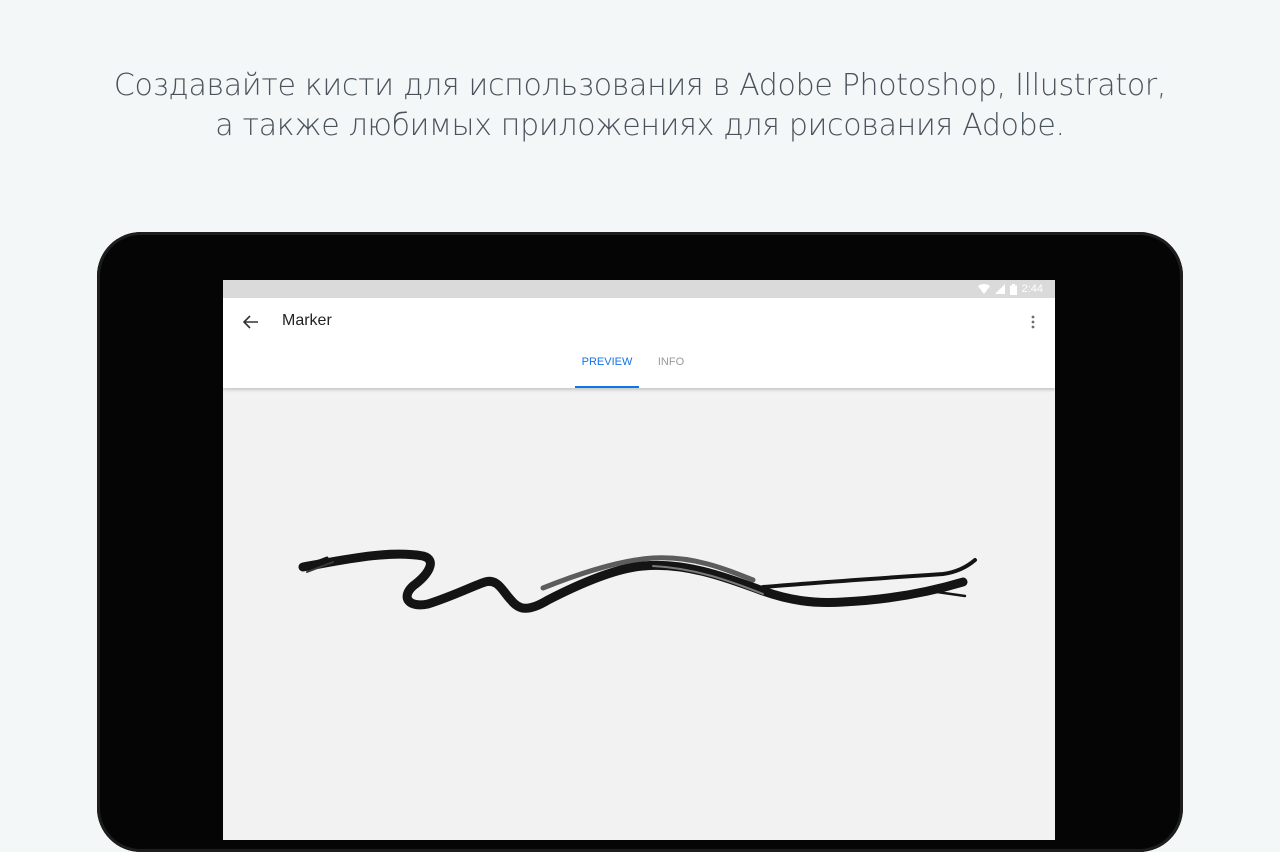  What do you see at coordinates (307, 320) in the screenshot?
I see `brush-title: Marker` at bounding box center [307, 320].